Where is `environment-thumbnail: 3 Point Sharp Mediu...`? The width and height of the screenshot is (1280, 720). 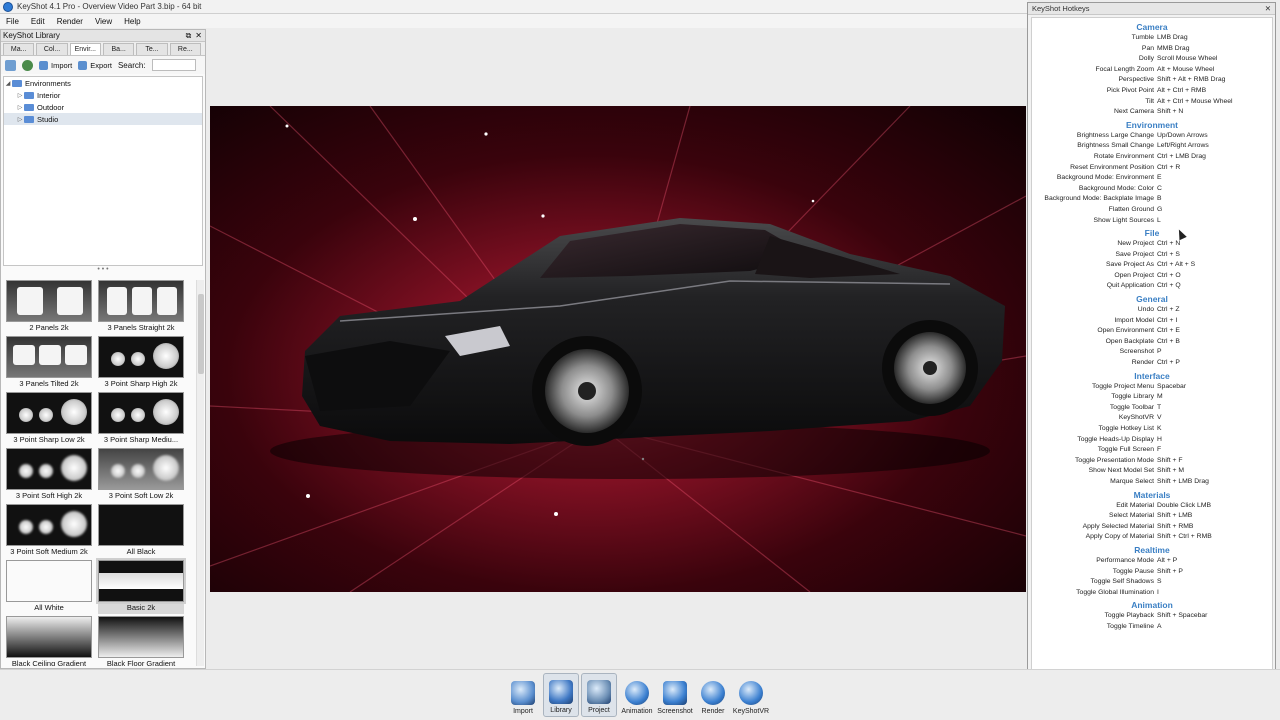
environment-thumbnail: 3 Point Sharp Mediu... is located at coordinates (141, 420).